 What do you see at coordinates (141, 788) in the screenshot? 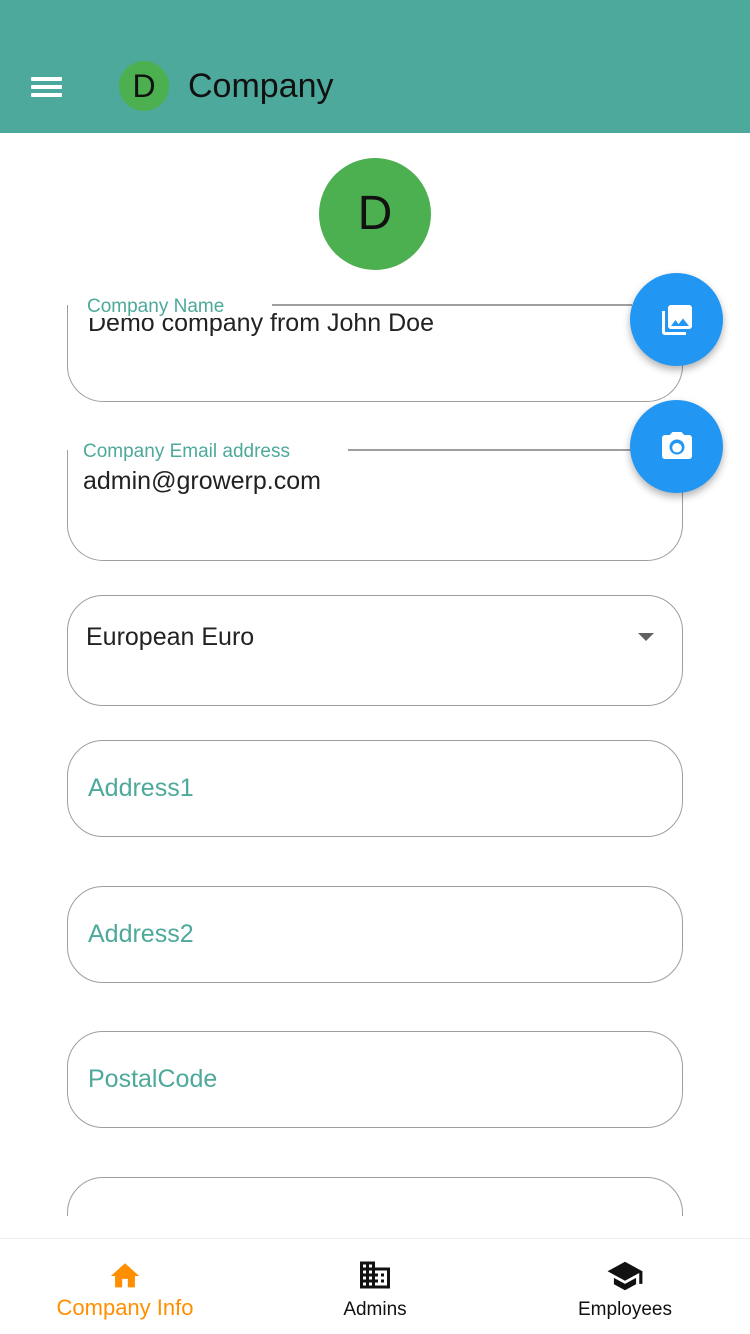
I see `address1-placeholder: Address1` at bounding box center [141, 788].